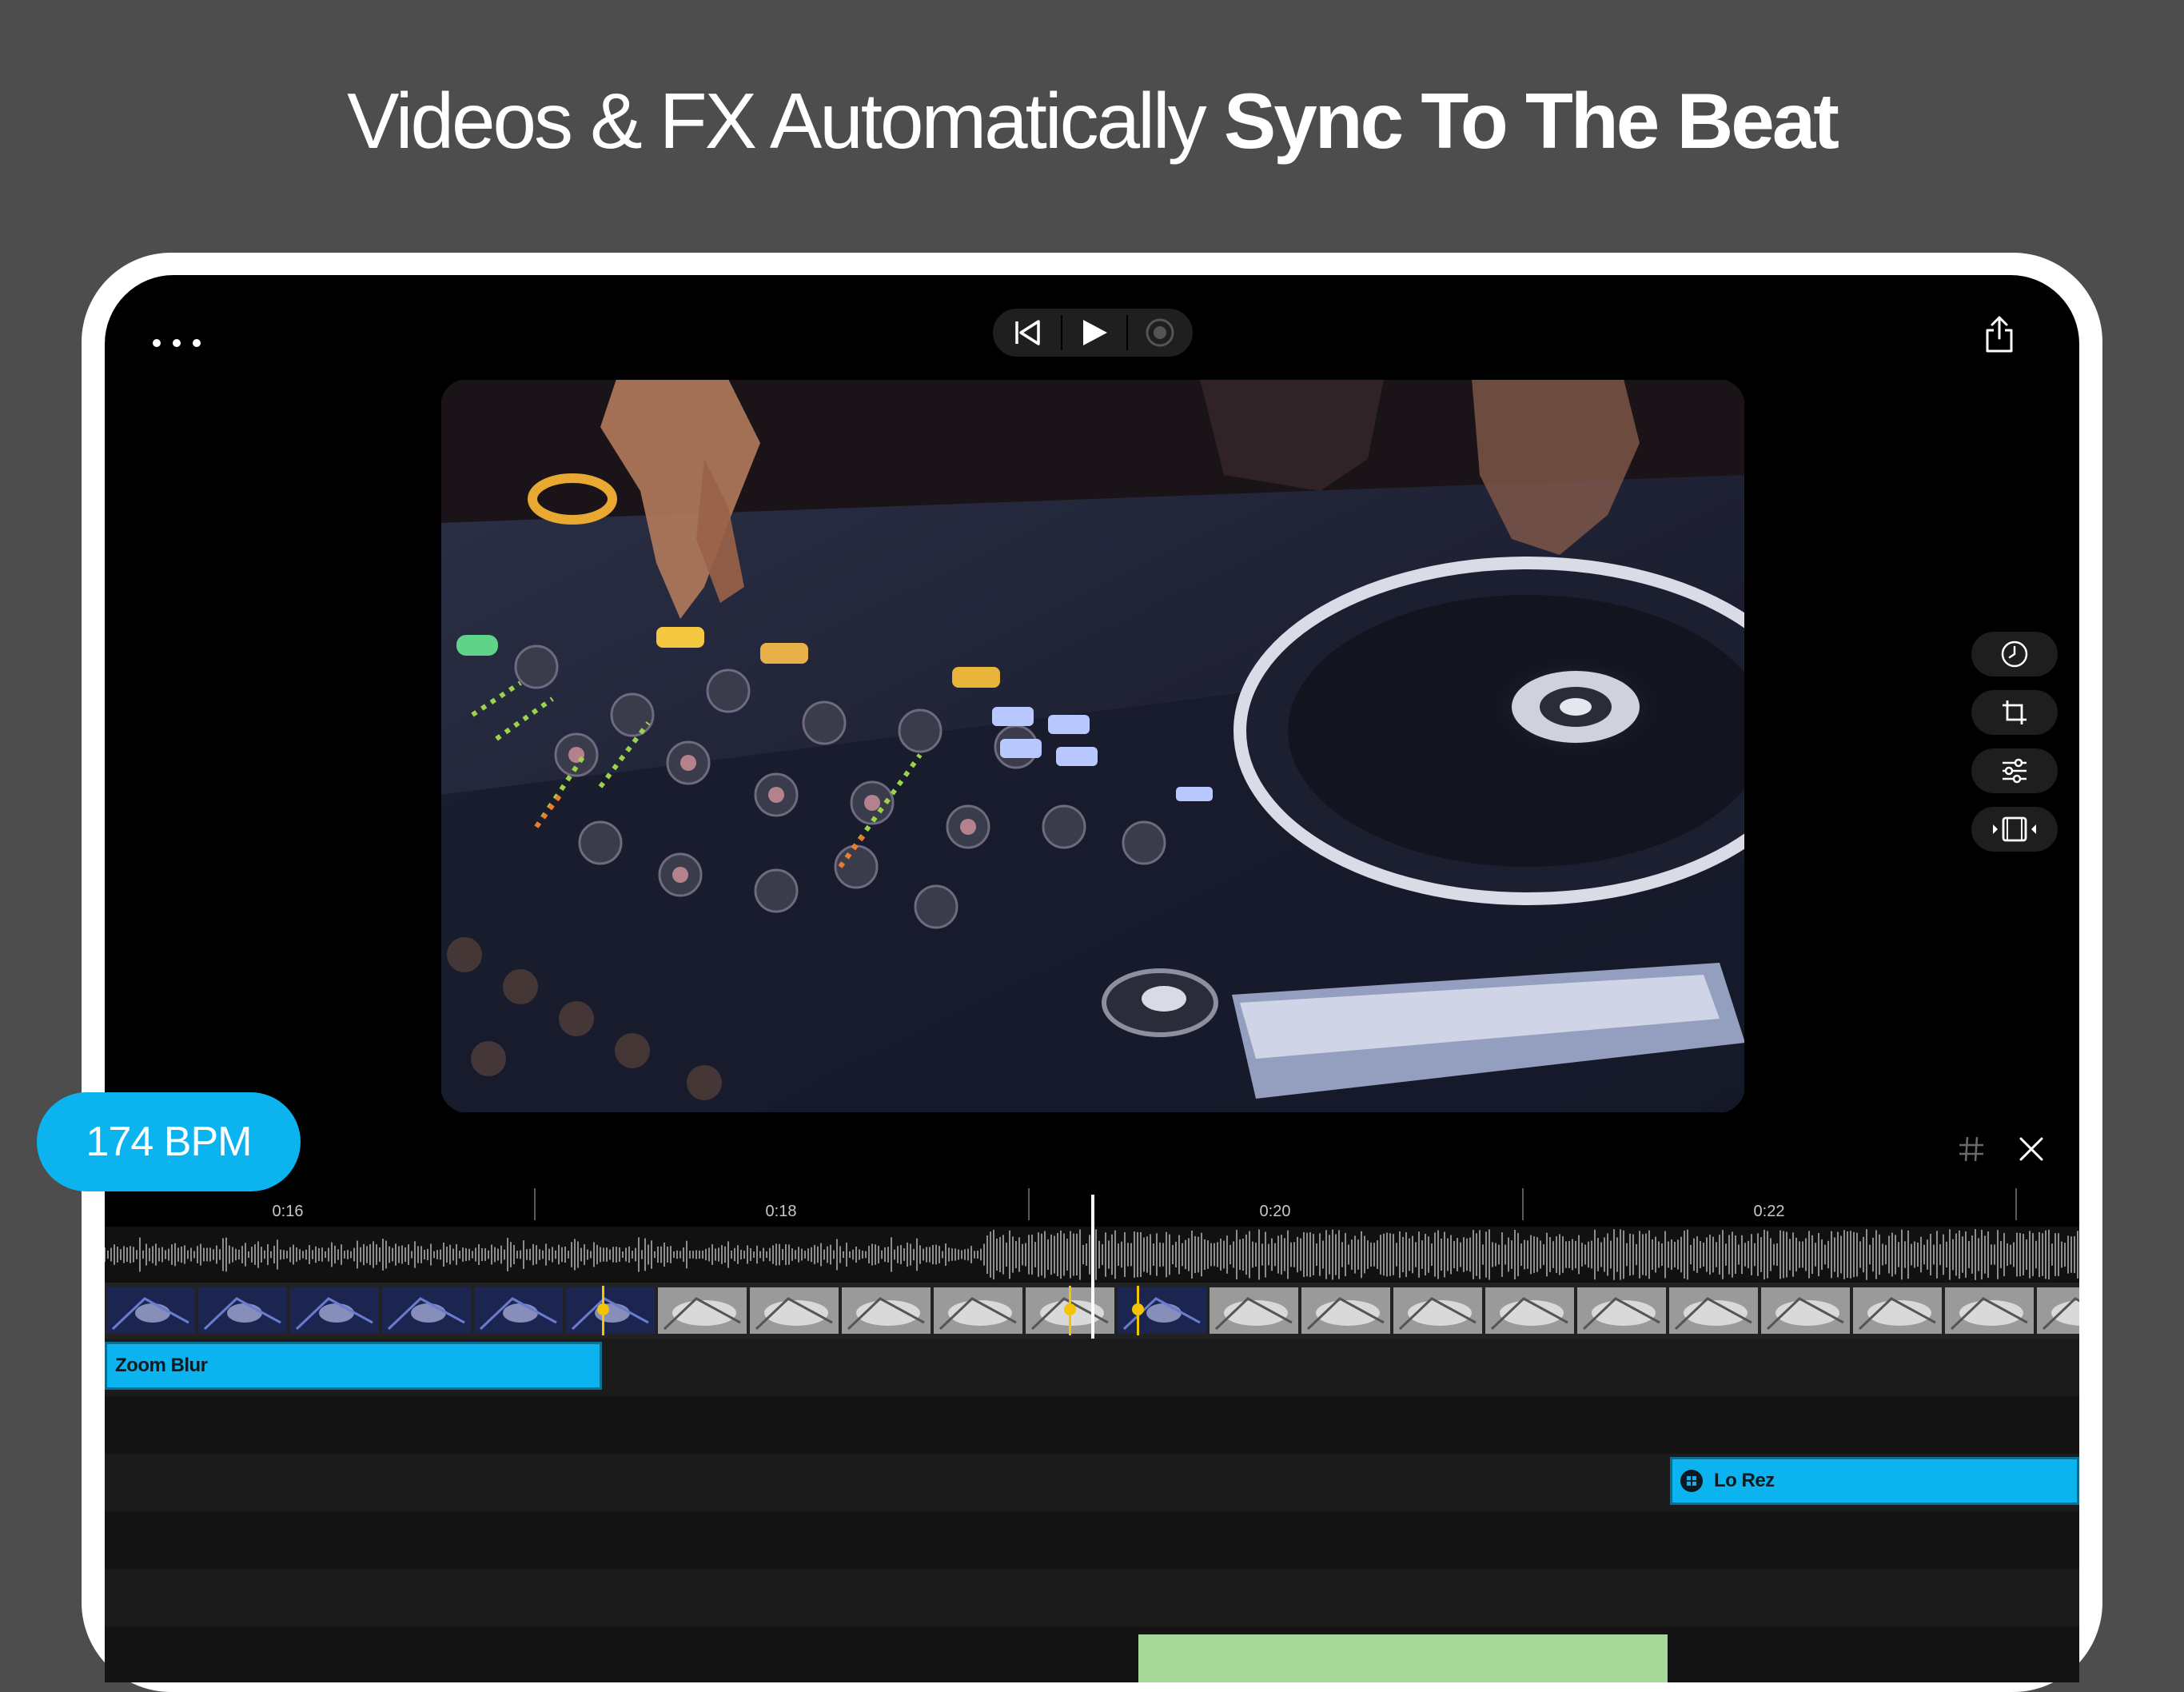  What do you see at coordinates (1999, 334) in the screenshot?
I see `share-icon` at bounding box center [1999, 334].